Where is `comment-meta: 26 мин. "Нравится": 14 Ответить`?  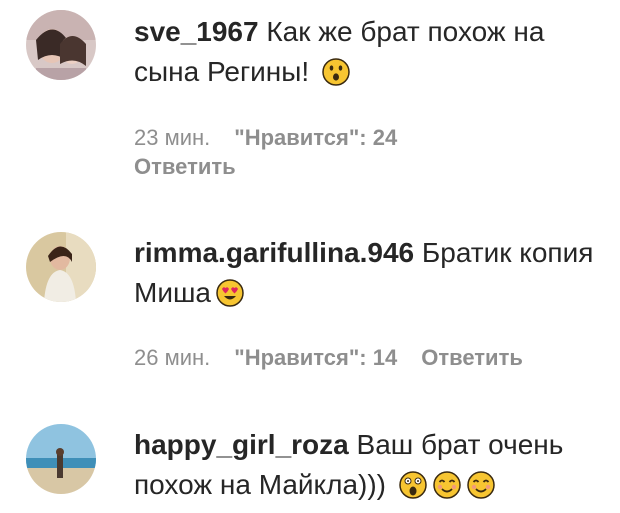 comment-meta: 26 мин. "Нравится": 14 Ответить is located at coordinates (340, 358).